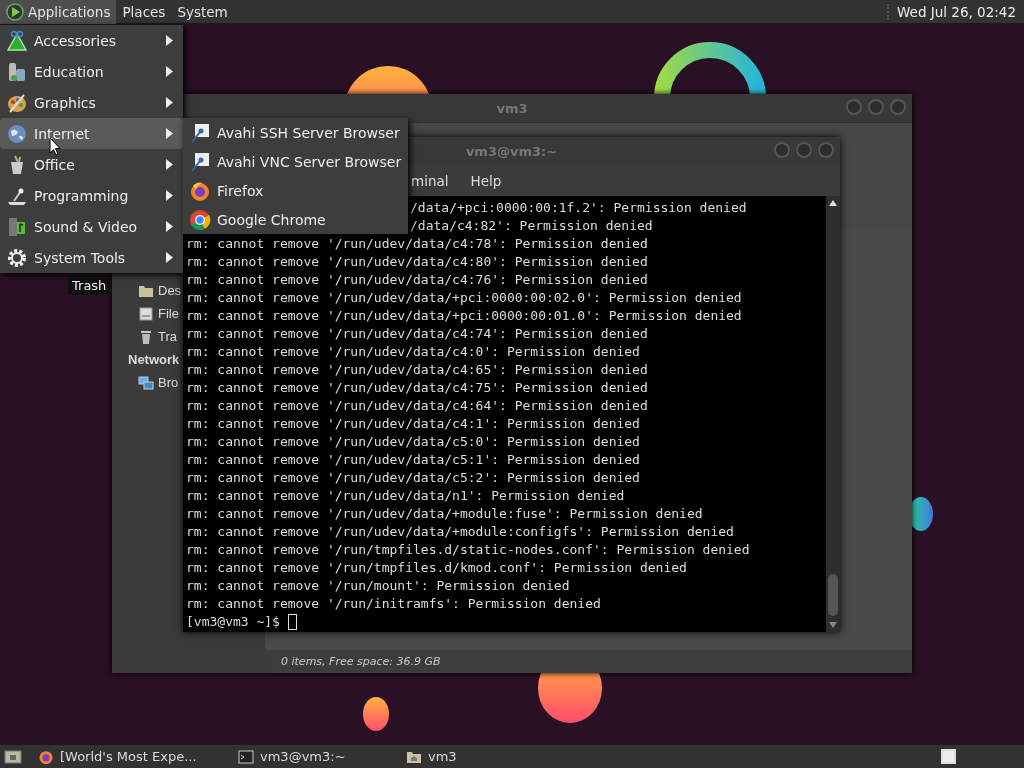  Describe the element at coordinates (146, 313) in the screenshot. I see `drive-icon` at that location.